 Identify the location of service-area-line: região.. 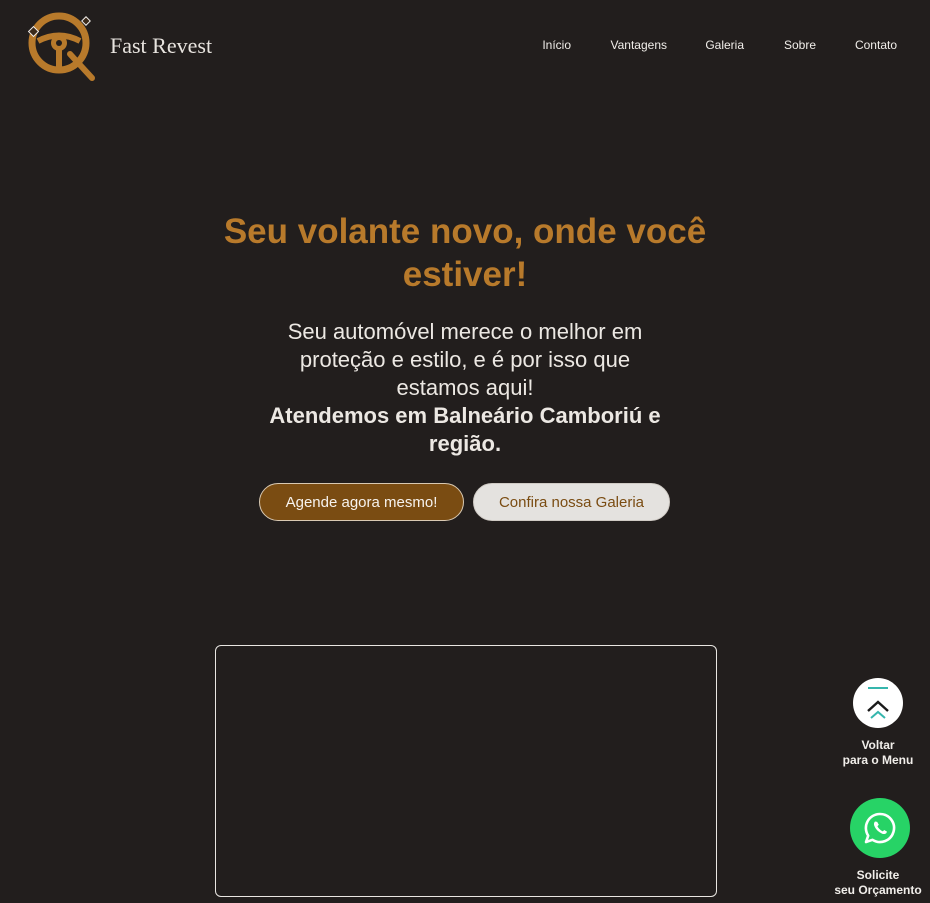
(465, 443).